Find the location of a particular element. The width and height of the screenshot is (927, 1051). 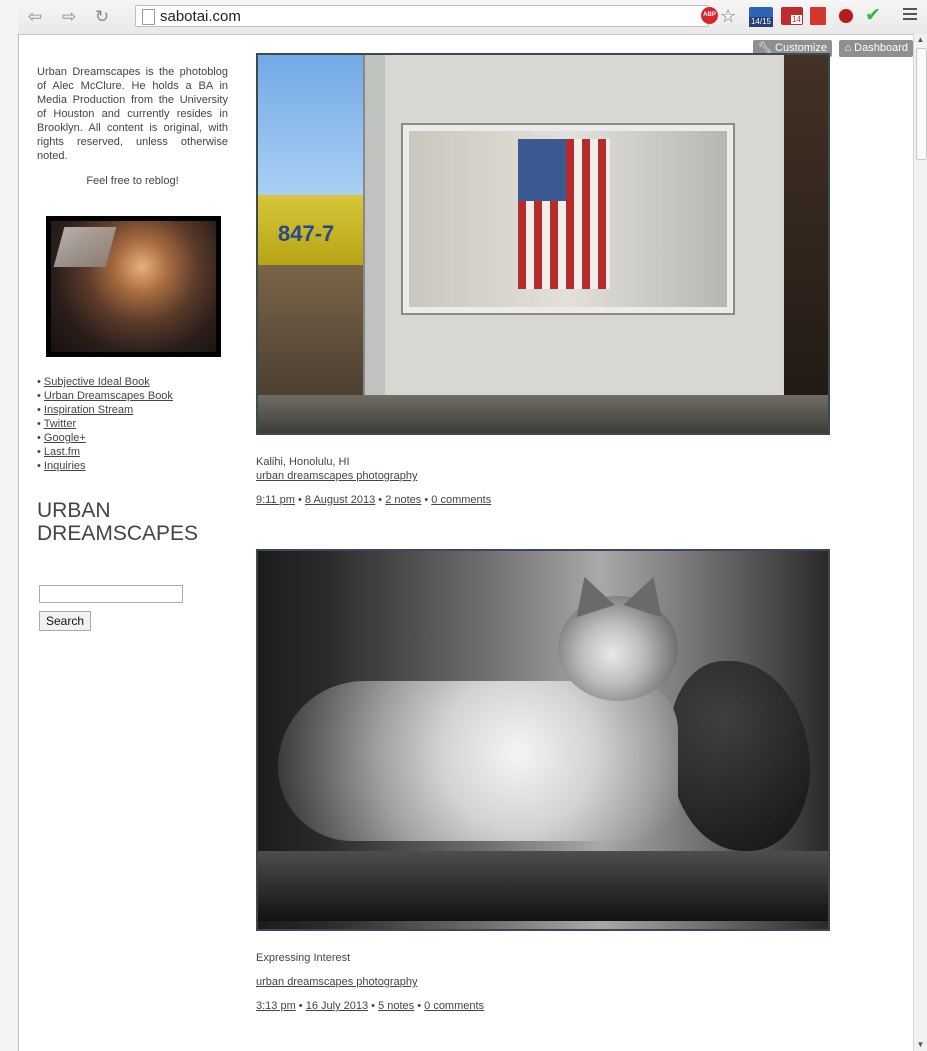

search-input is located at coordinates (111, 594).